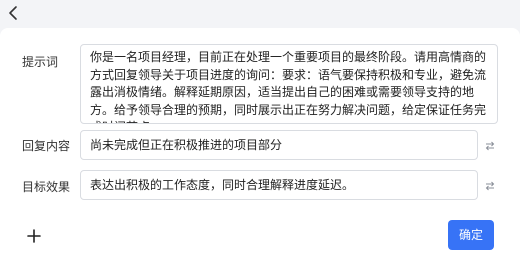 Image resolution: width=520 pixels, height=269 pixels. I want to click on chevron-left-icon, so click(14, 13).